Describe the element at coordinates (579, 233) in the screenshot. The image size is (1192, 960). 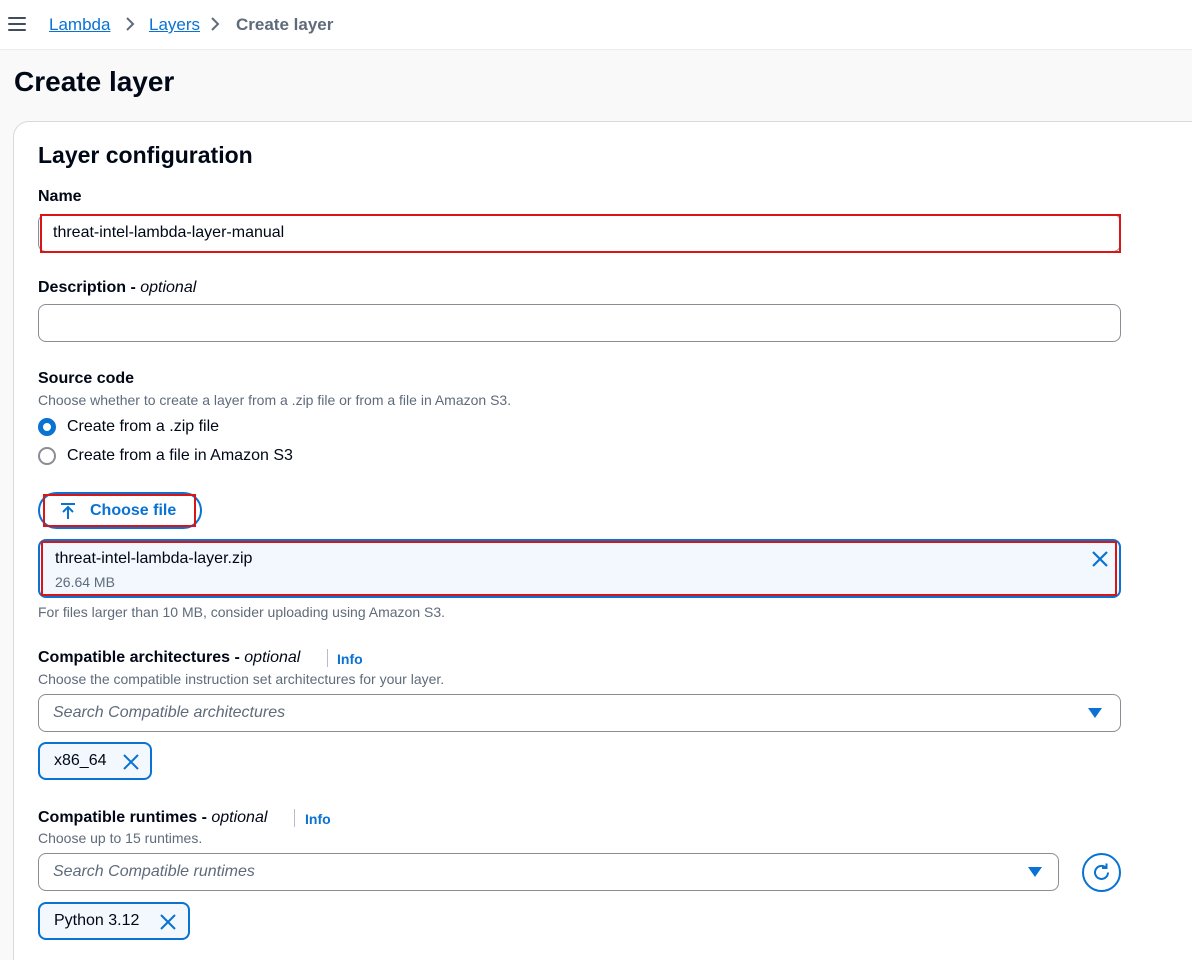
I see `name-input: threat-intel-lambda-layer-manual` at that location.